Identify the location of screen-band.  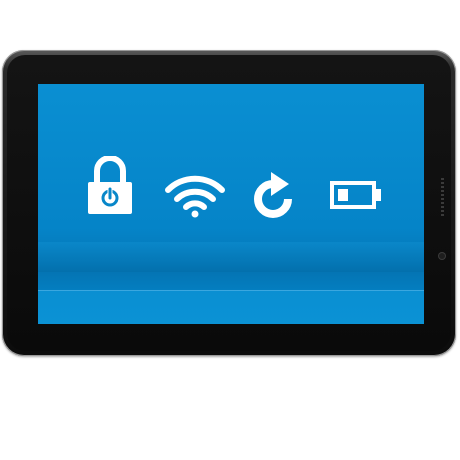
(231, 257).